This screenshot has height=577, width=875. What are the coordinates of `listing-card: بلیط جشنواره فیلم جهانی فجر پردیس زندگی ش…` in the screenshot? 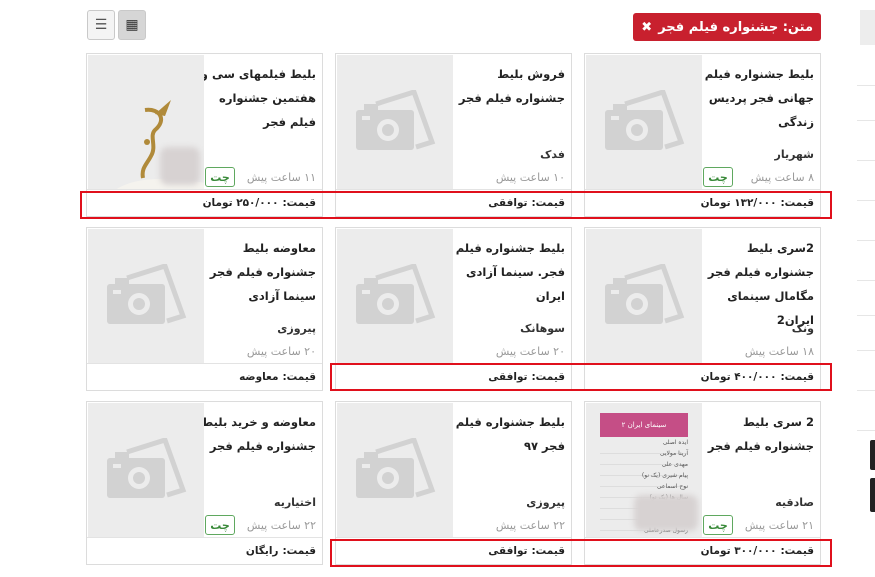 It's located at (702, 135).